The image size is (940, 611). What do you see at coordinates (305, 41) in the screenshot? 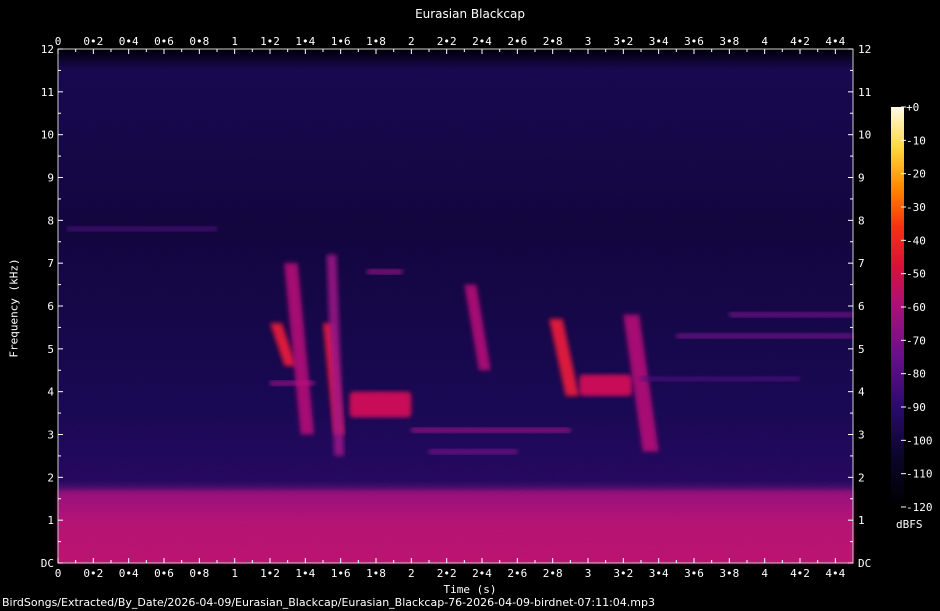
I see `x-tick-label-top: 1•4` at bounding box center [305, 41].